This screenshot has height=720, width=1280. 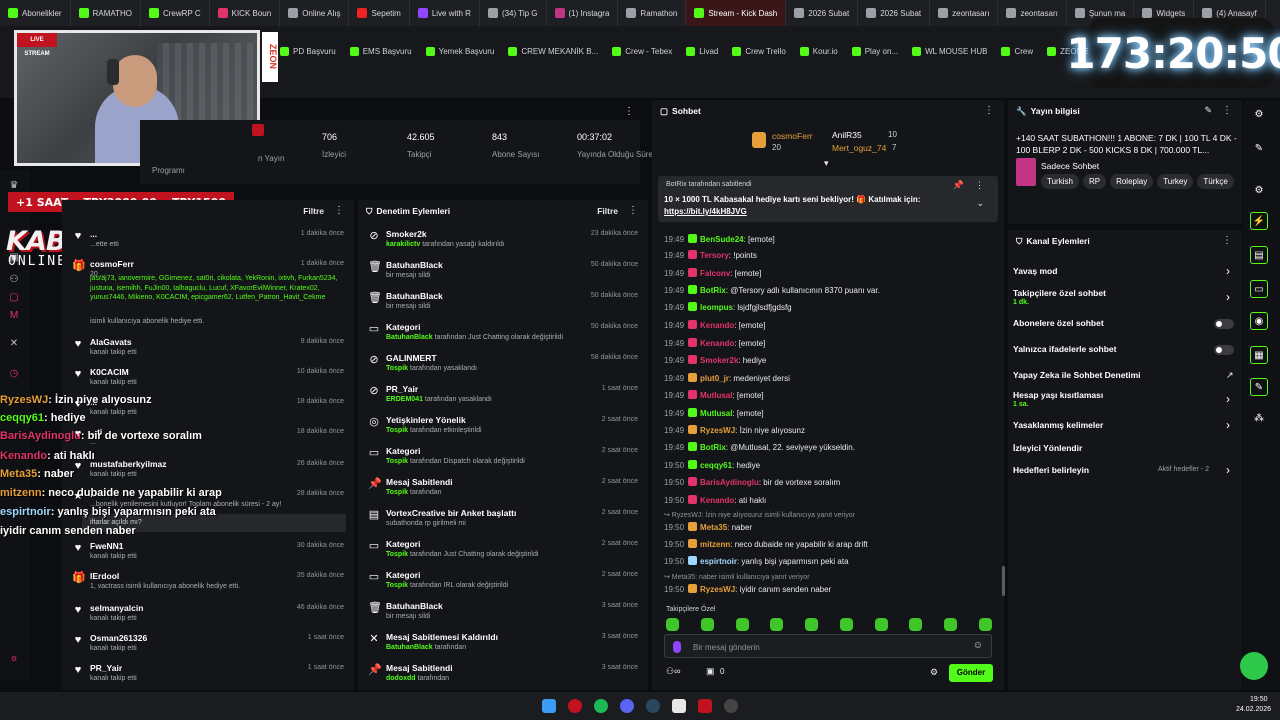 I want to click on moderator-name: dodoxdd, so click(x=401, y=678).